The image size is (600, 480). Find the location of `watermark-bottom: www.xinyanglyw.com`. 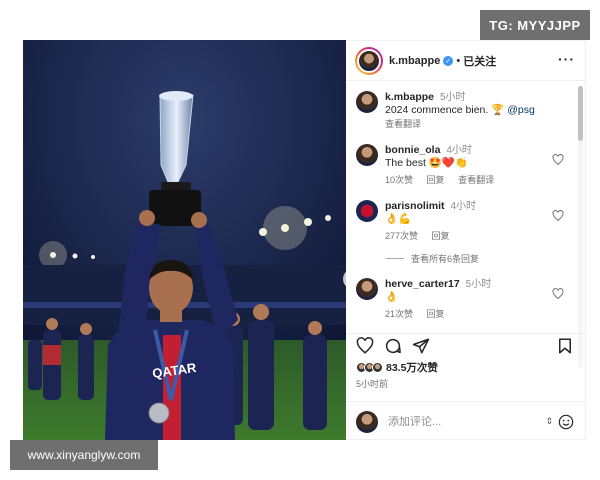

watermark-bottom: www.xinyanglyw.com is located at coordinates (84, 455).